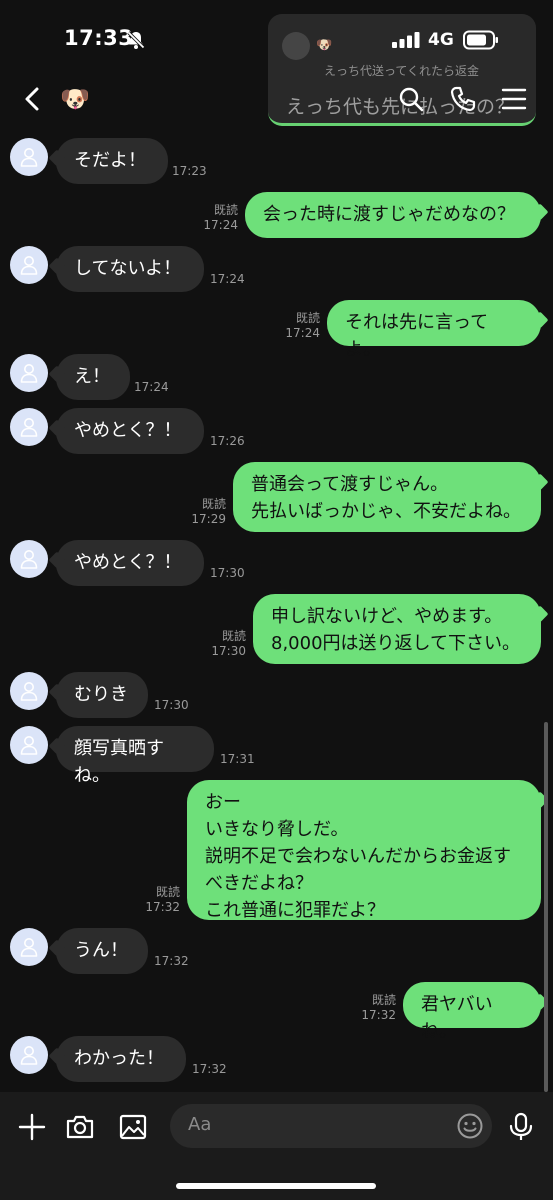 This screenshot has height=1200, width=553. Describe the element at coordinates (480, 40) in the screenshot. I see `battery-icon` at that location.